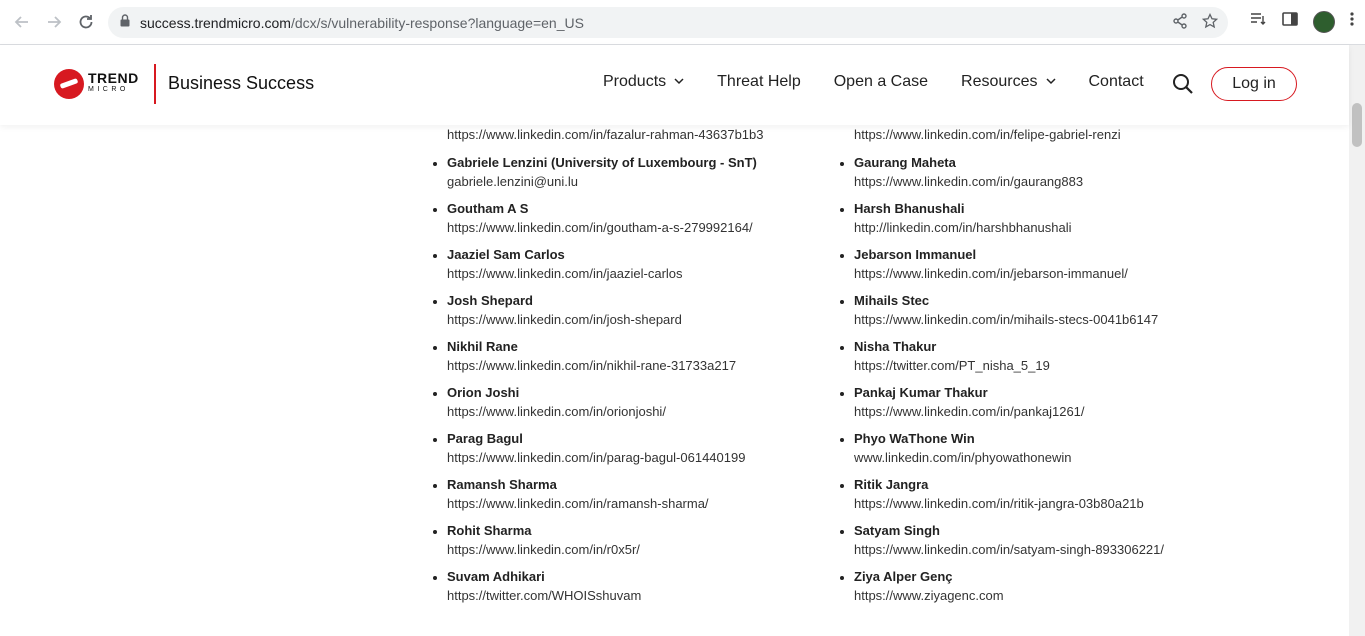  What do you see at coordinates (488, 208) in the screenshot?
I see `researcher-name: Goutham A S` at bounding box center [488, 208].